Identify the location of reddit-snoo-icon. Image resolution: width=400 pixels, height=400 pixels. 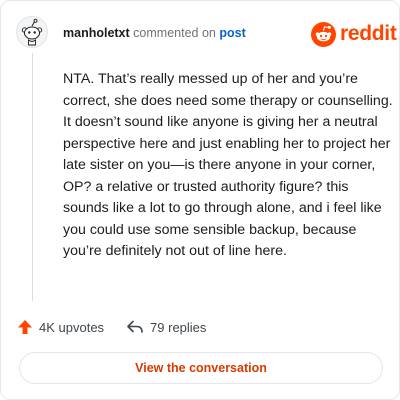
(323, 34).